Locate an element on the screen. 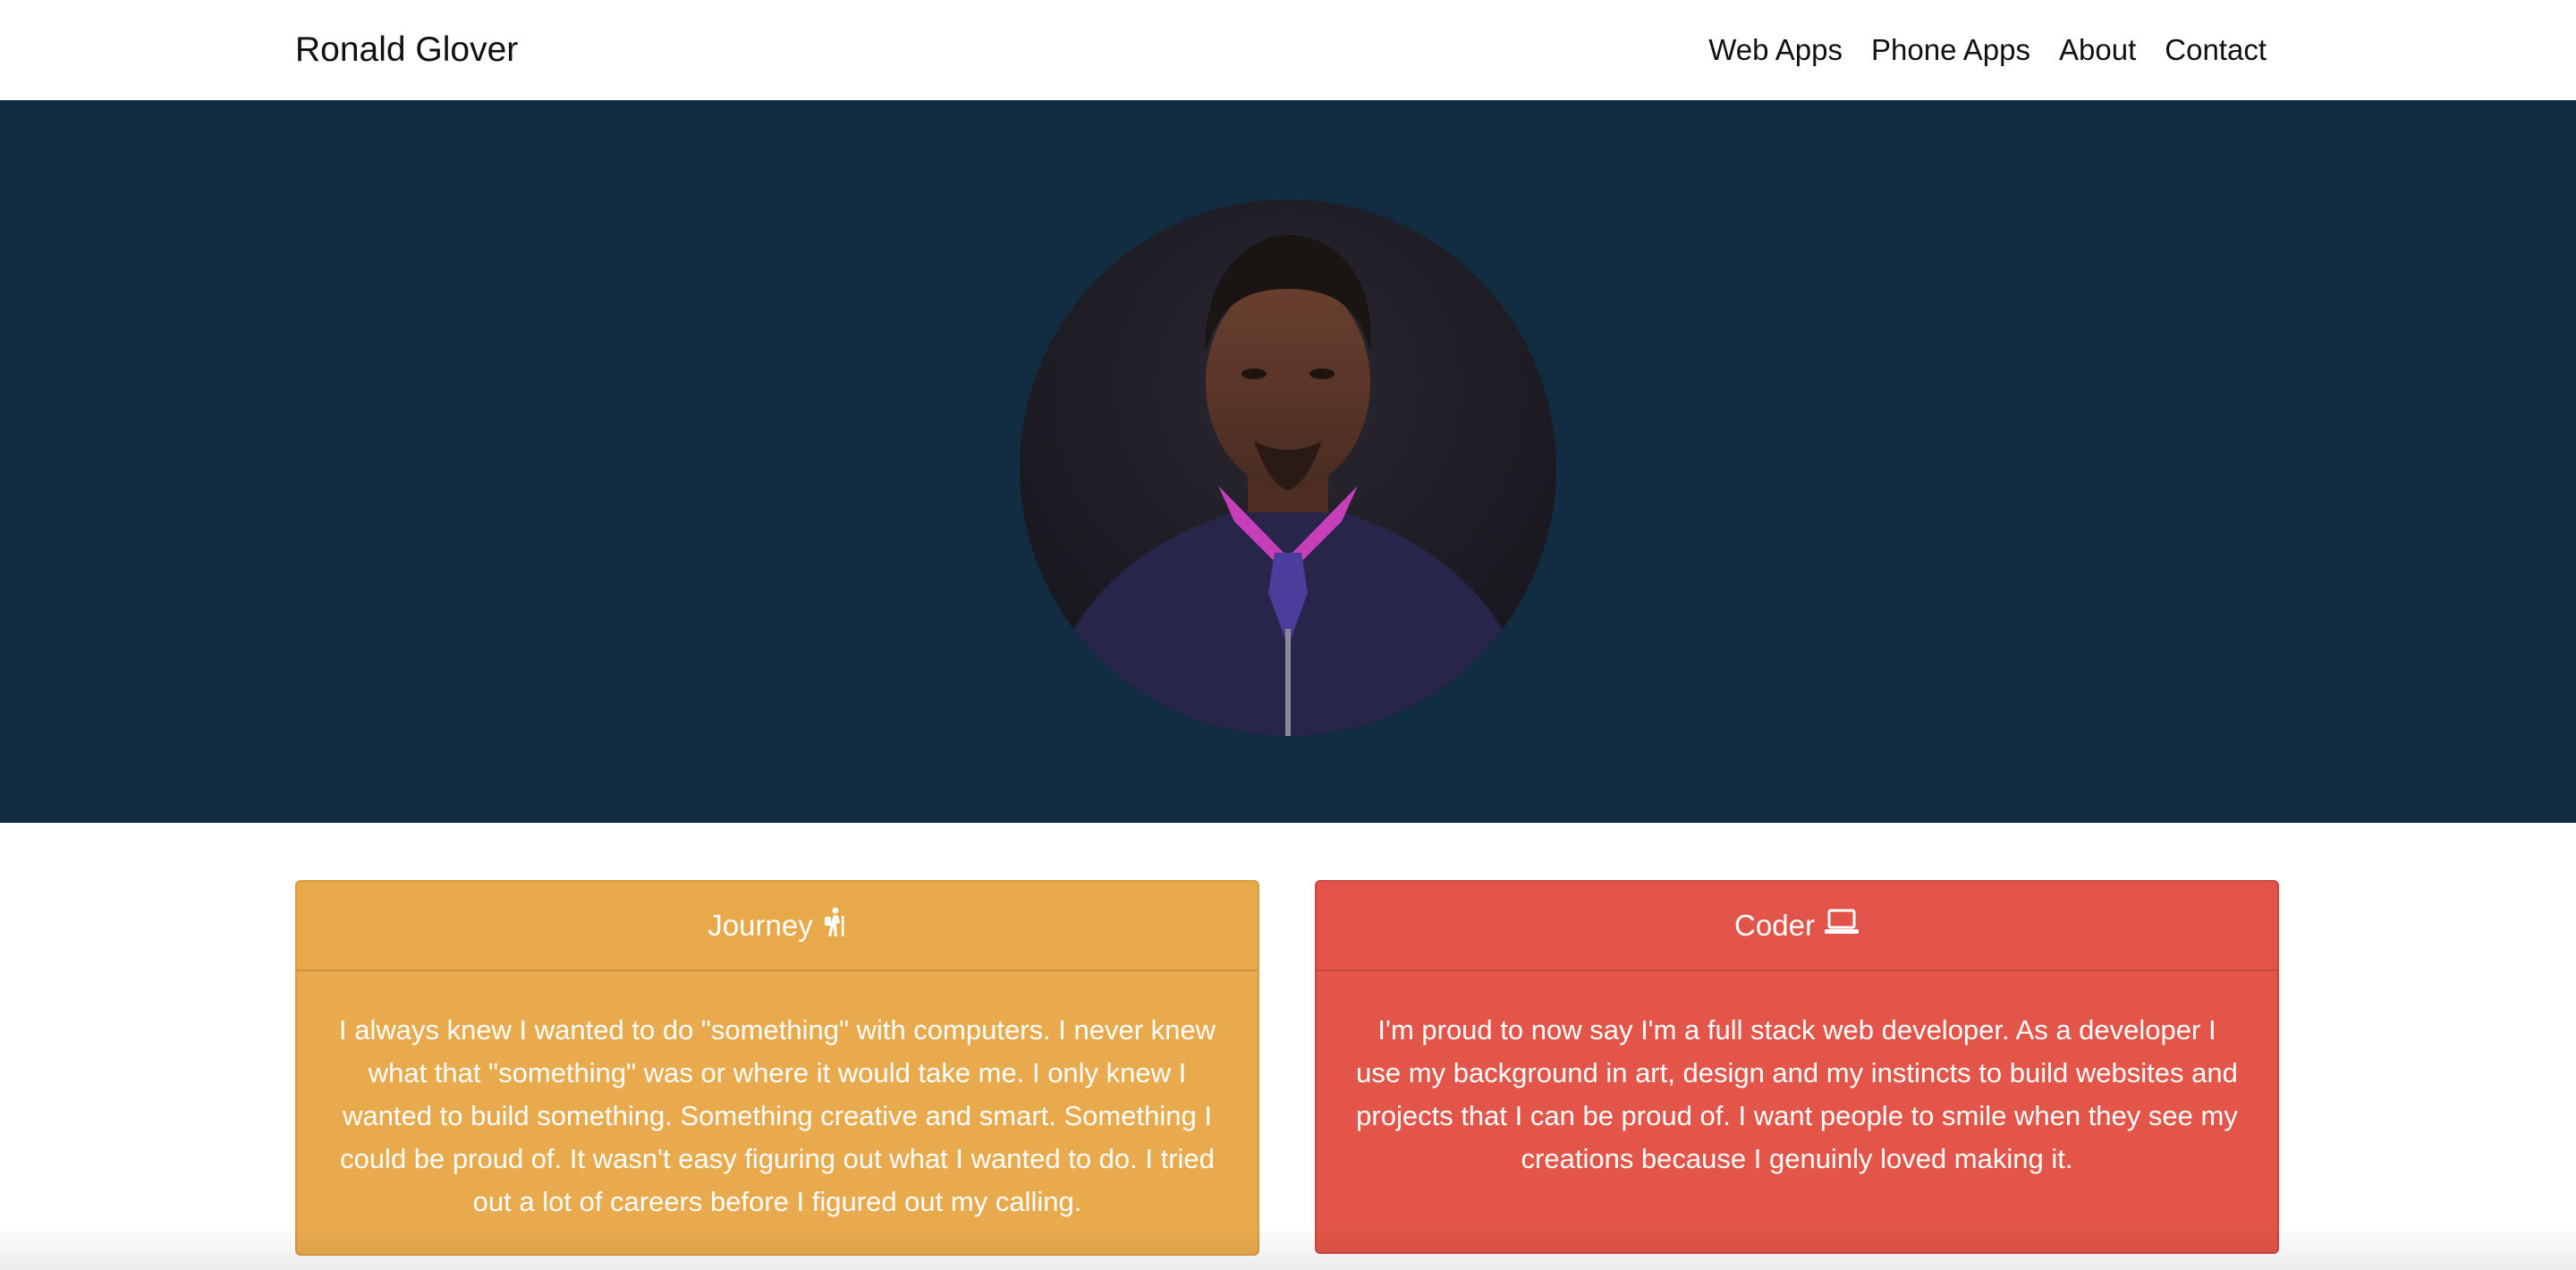 This screenshot has width=2576, height=1270. laptop-icon is located at coordinates (1842, 926).